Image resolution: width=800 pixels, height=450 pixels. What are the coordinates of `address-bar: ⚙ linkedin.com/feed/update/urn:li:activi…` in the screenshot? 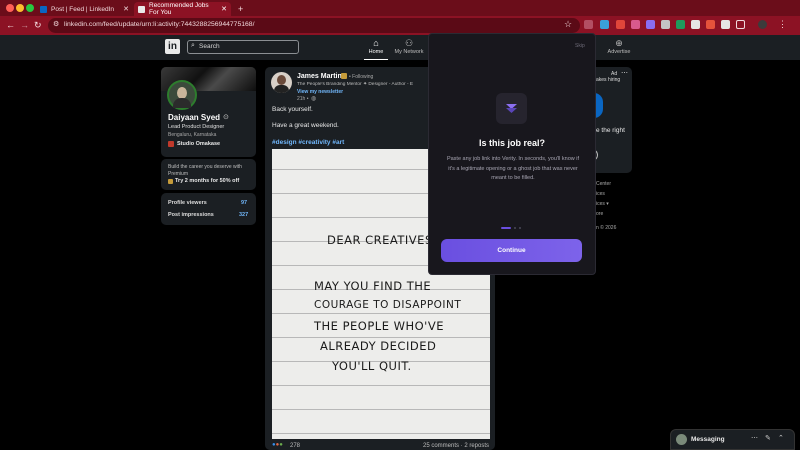 It's located at (314, 25).